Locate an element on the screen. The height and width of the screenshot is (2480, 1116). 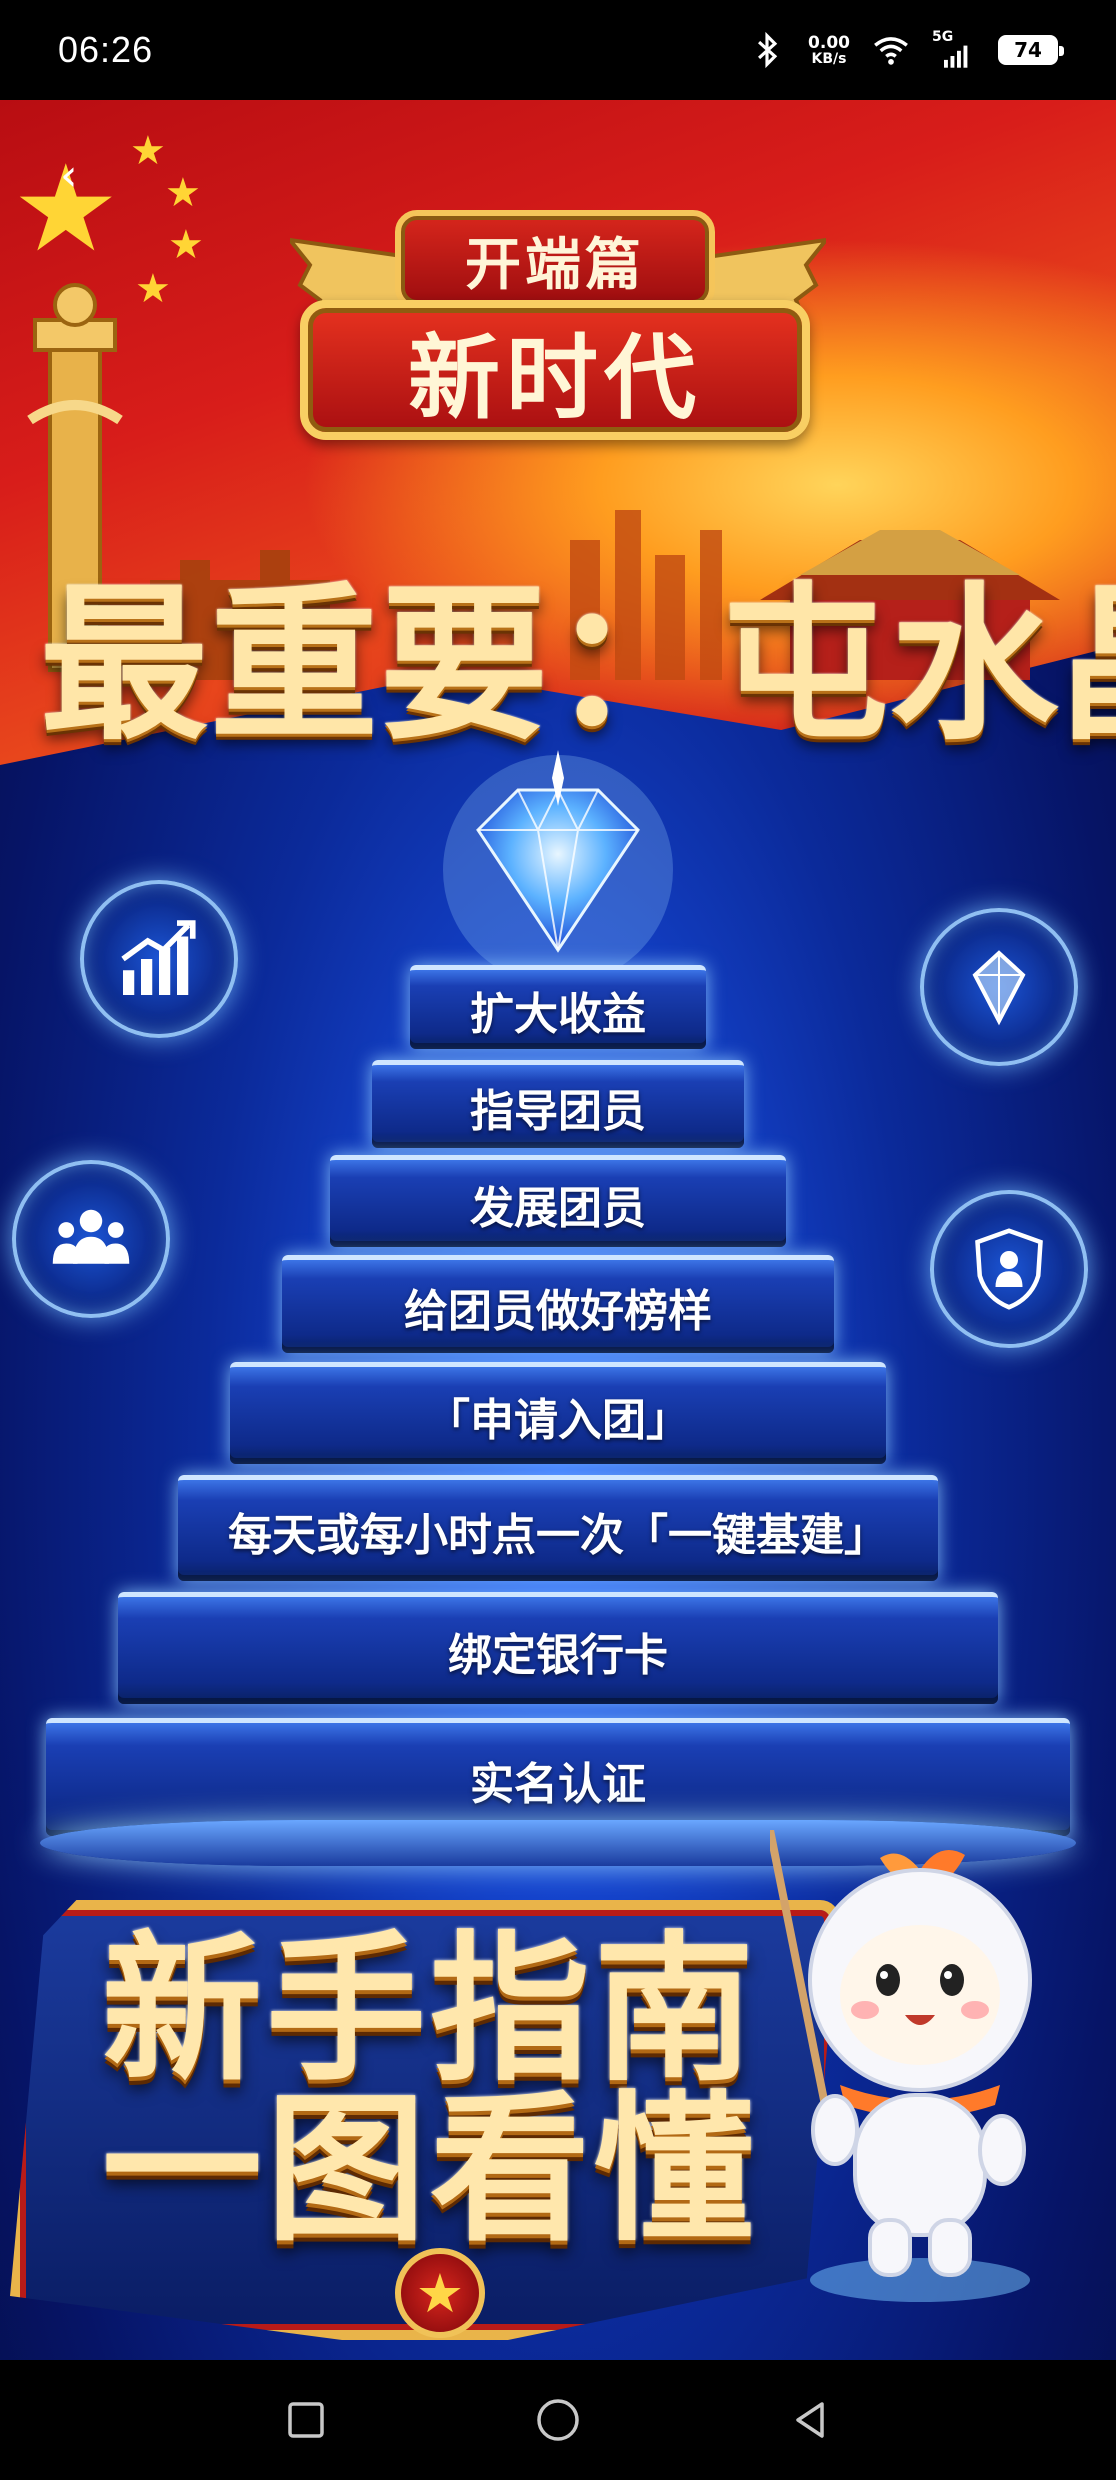
status-time: 06:26 is located at coordinates (106, 49).